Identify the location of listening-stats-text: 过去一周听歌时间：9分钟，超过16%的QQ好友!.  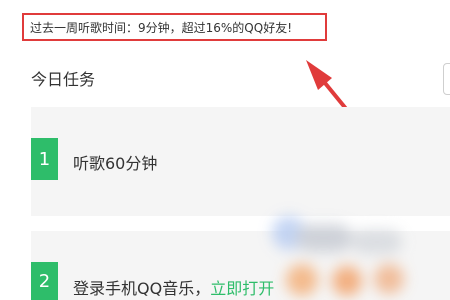
(161, 27).